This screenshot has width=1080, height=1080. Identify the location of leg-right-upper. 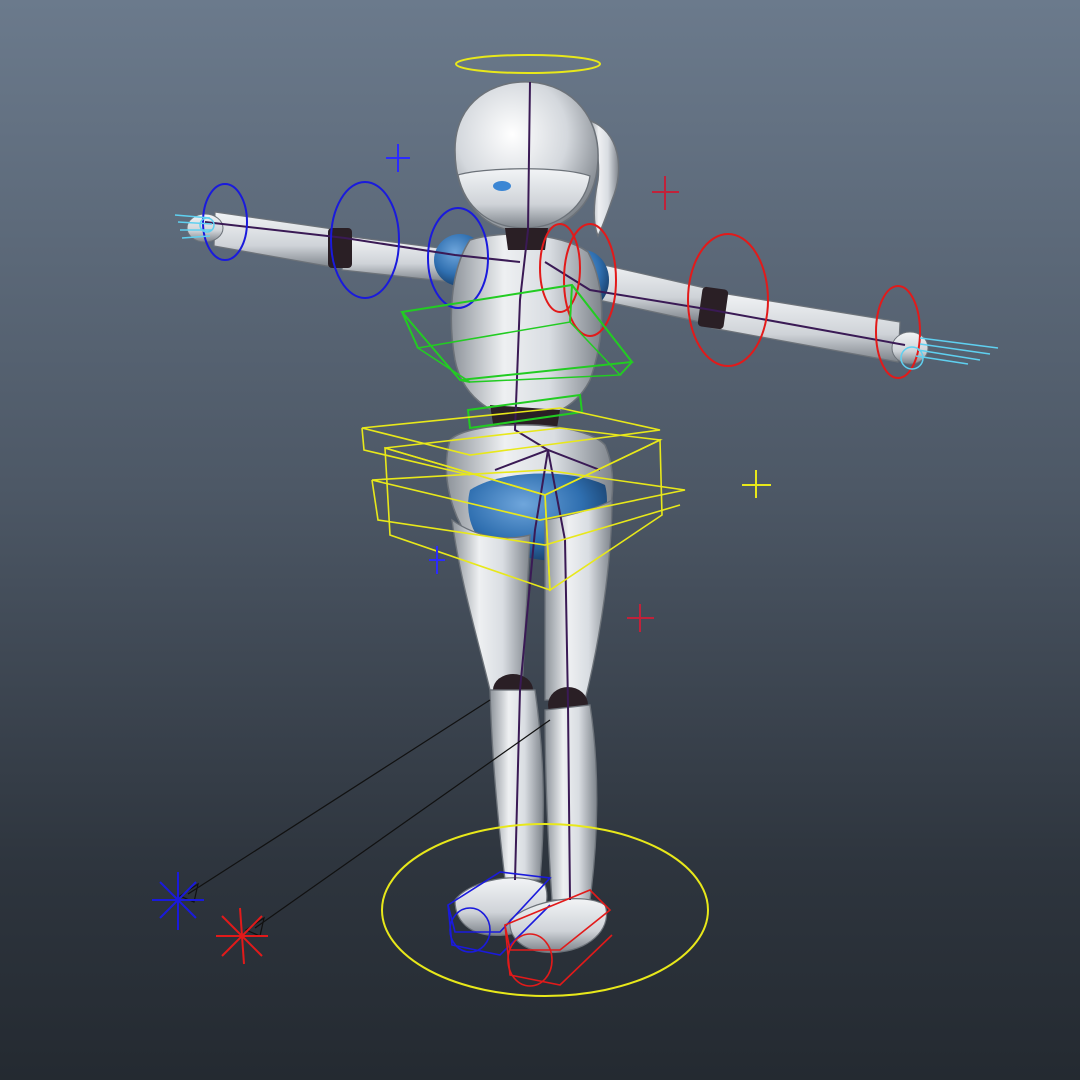
(578, 599).